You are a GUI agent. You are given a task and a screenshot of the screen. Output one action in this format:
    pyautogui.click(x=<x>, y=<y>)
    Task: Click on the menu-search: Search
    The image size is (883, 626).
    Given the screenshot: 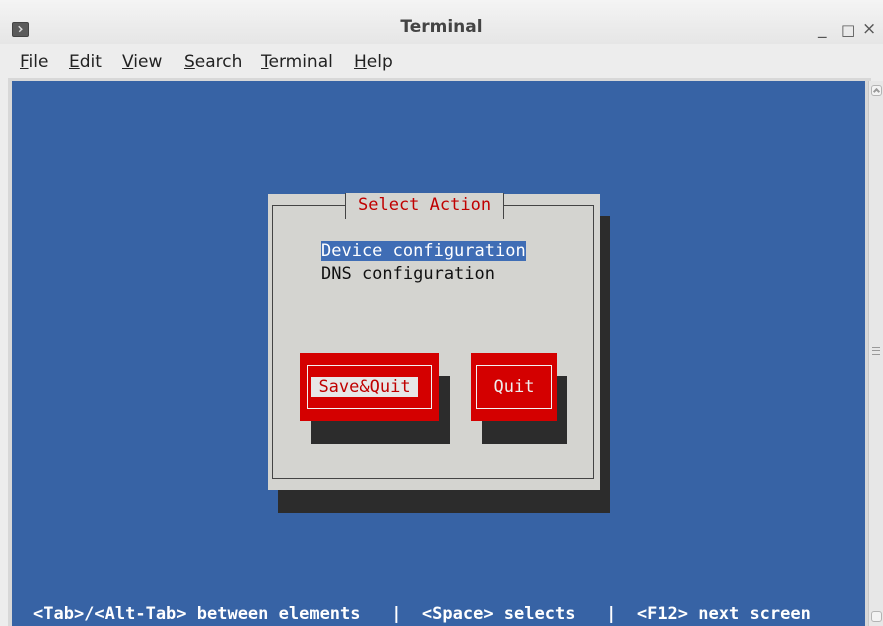 What is the action you would take?
    pyautogui.click(x=213, y=62)
    